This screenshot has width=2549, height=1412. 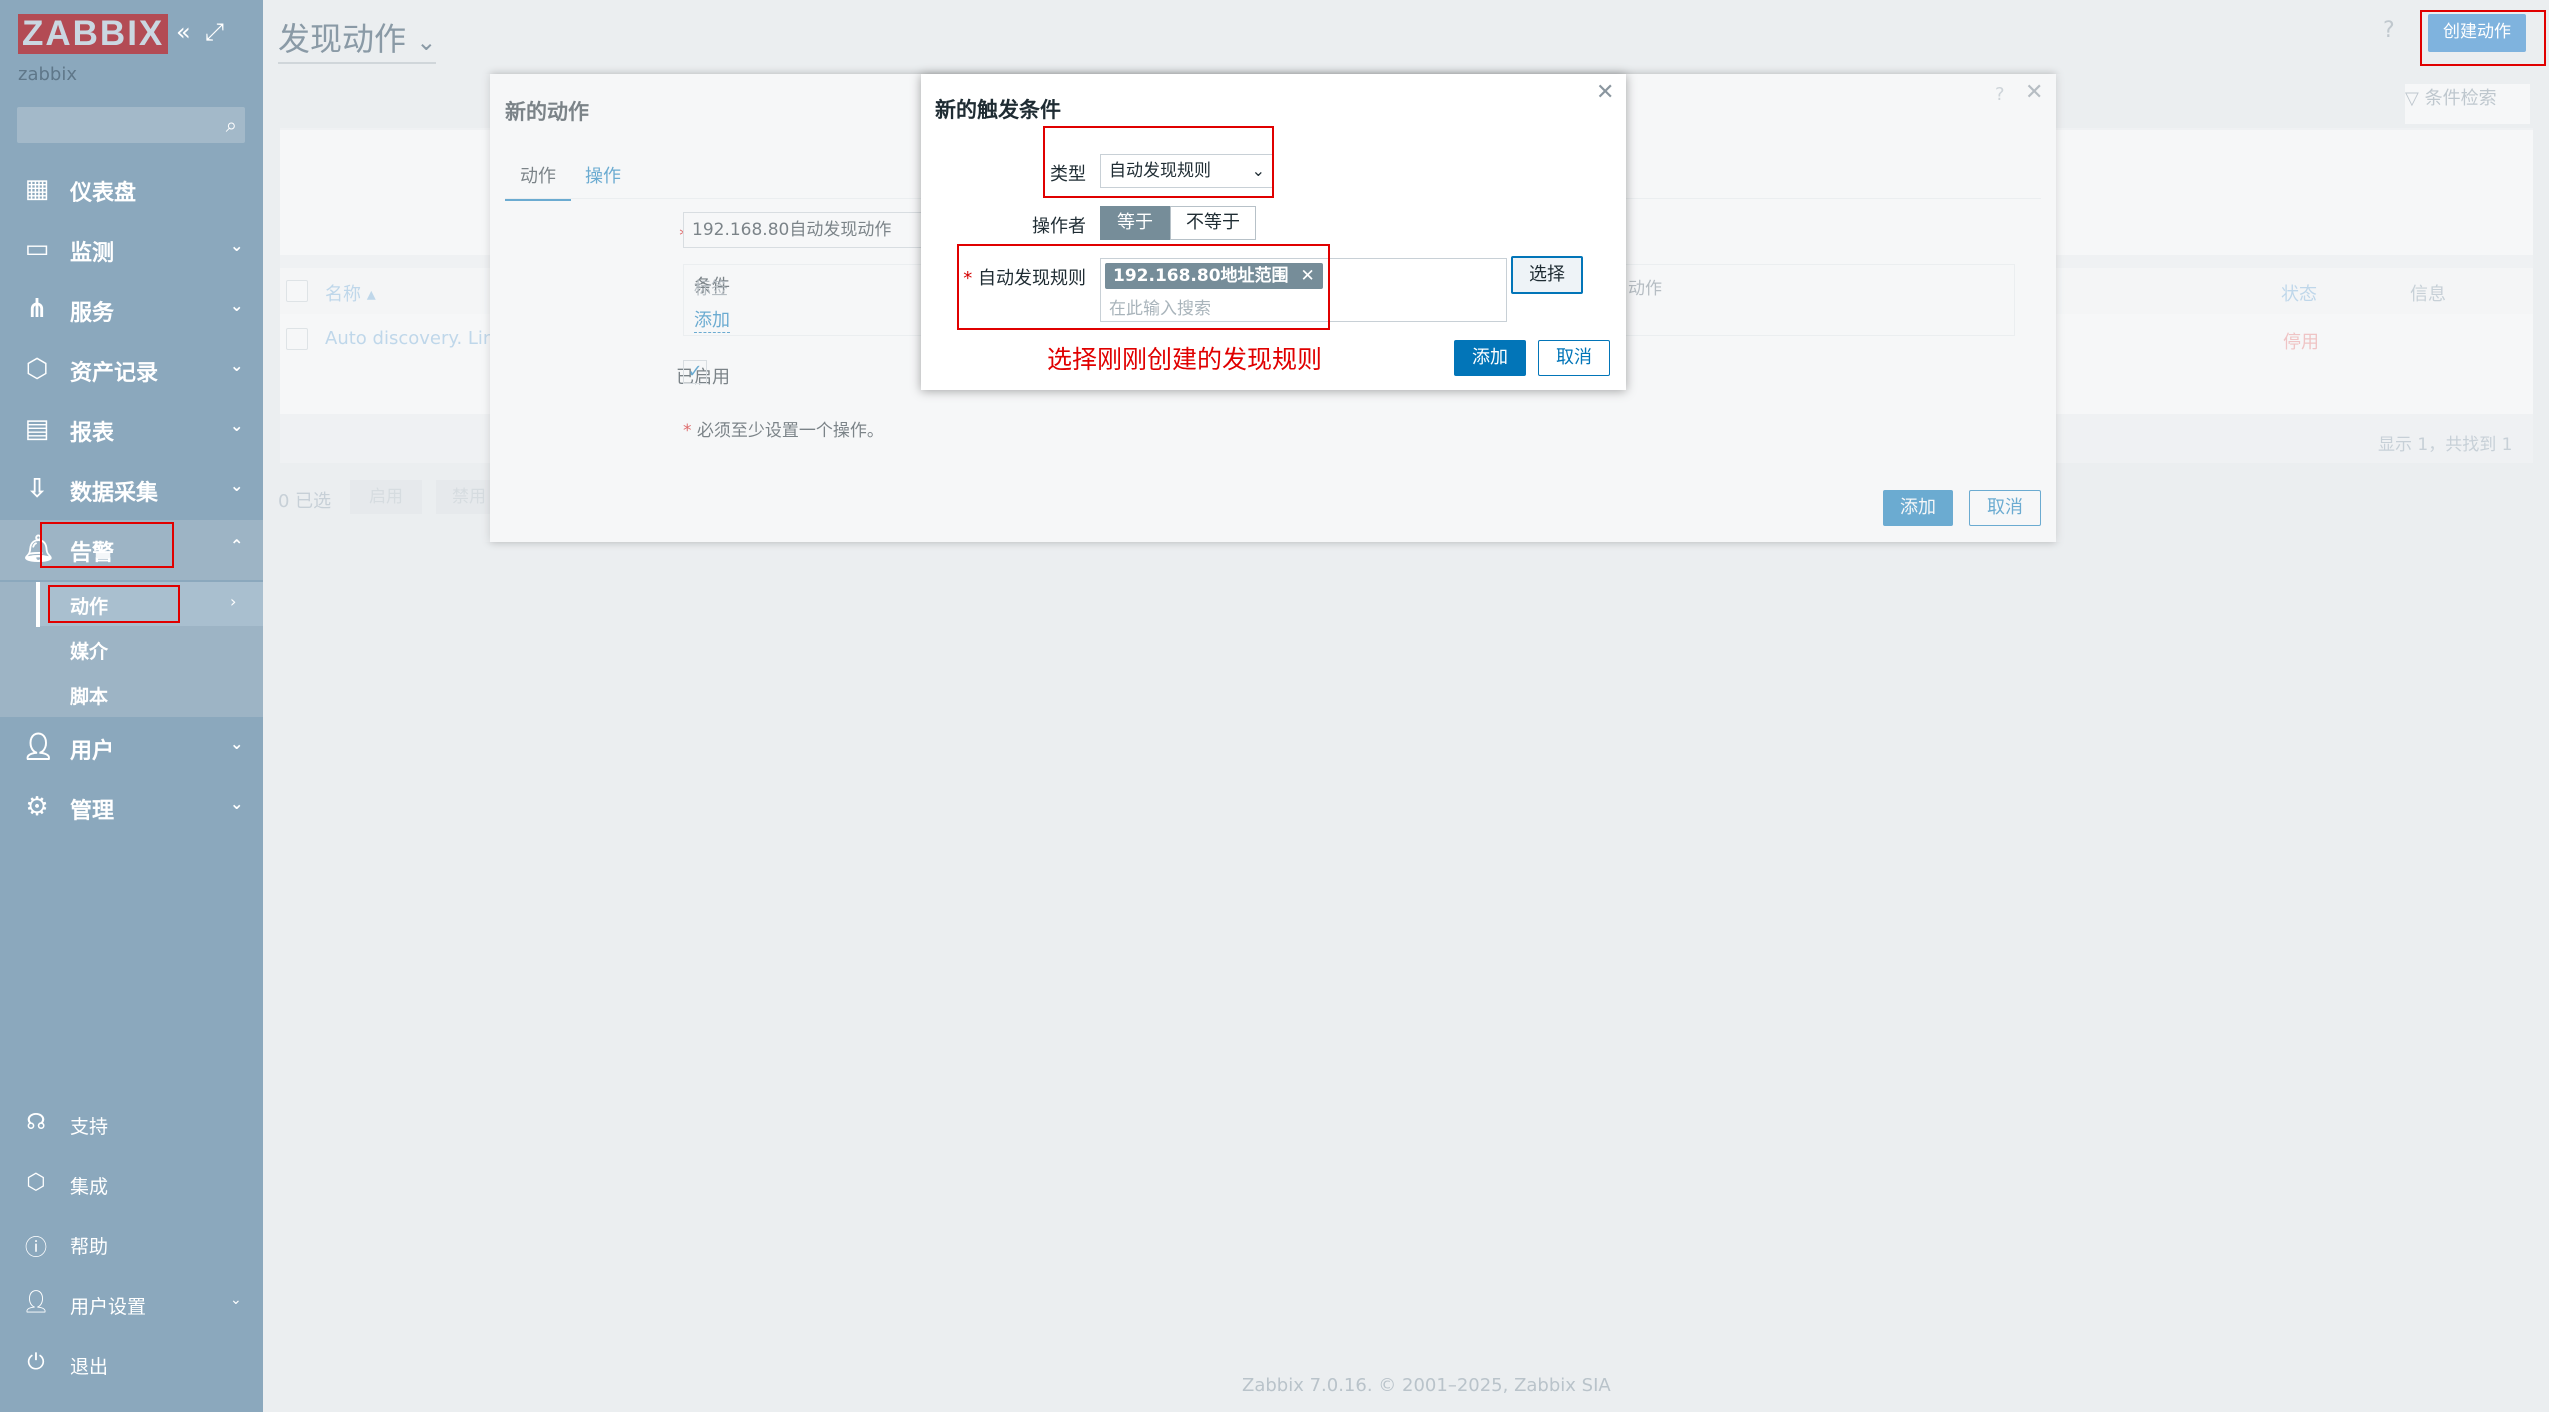 What do you see at coordinates (38, 604) in the screenshot?
I see `submenu-active-marker` at bounding box center [38, 604].